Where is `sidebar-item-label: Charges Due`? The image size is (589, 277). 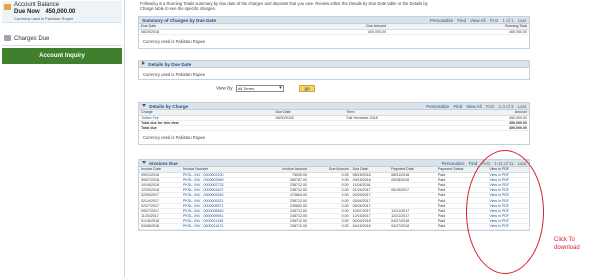
sidebar-item-label: Charges Due is located at coordinates (32, 39).